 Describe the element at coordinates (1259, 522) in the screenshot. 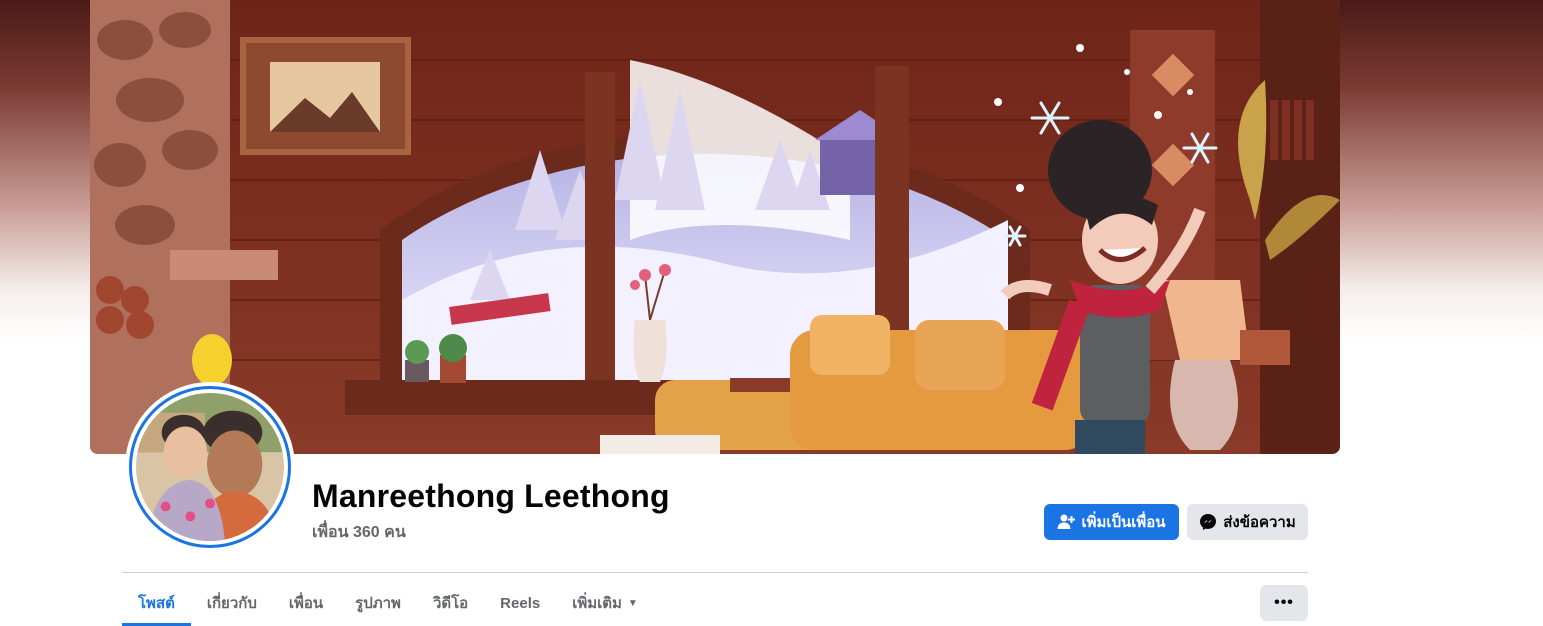

I see `message-label: ส่งข้อความ` at that location.